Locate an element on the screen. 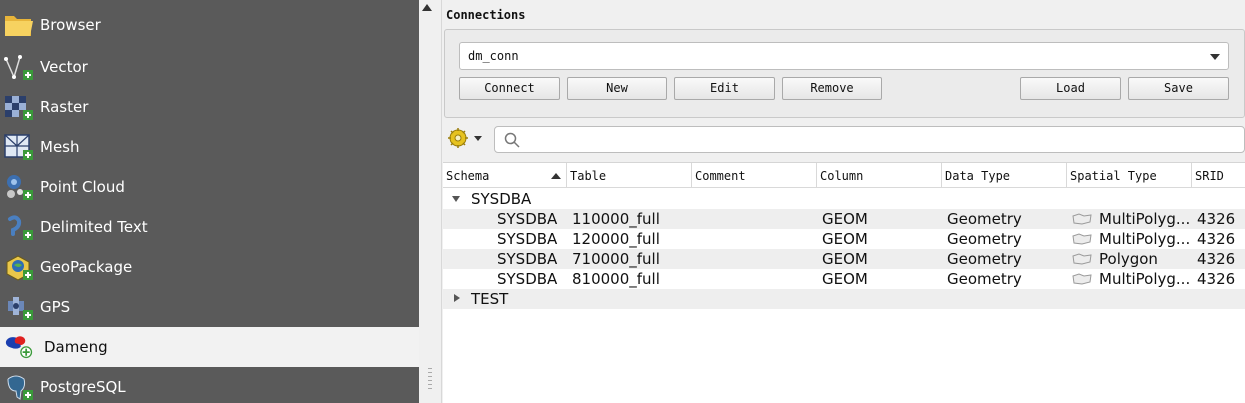 The width and height of the screenshot is (1245, 403). sidebar-item-postgresql: PostgreSQL is located at coordinates (209, 385).